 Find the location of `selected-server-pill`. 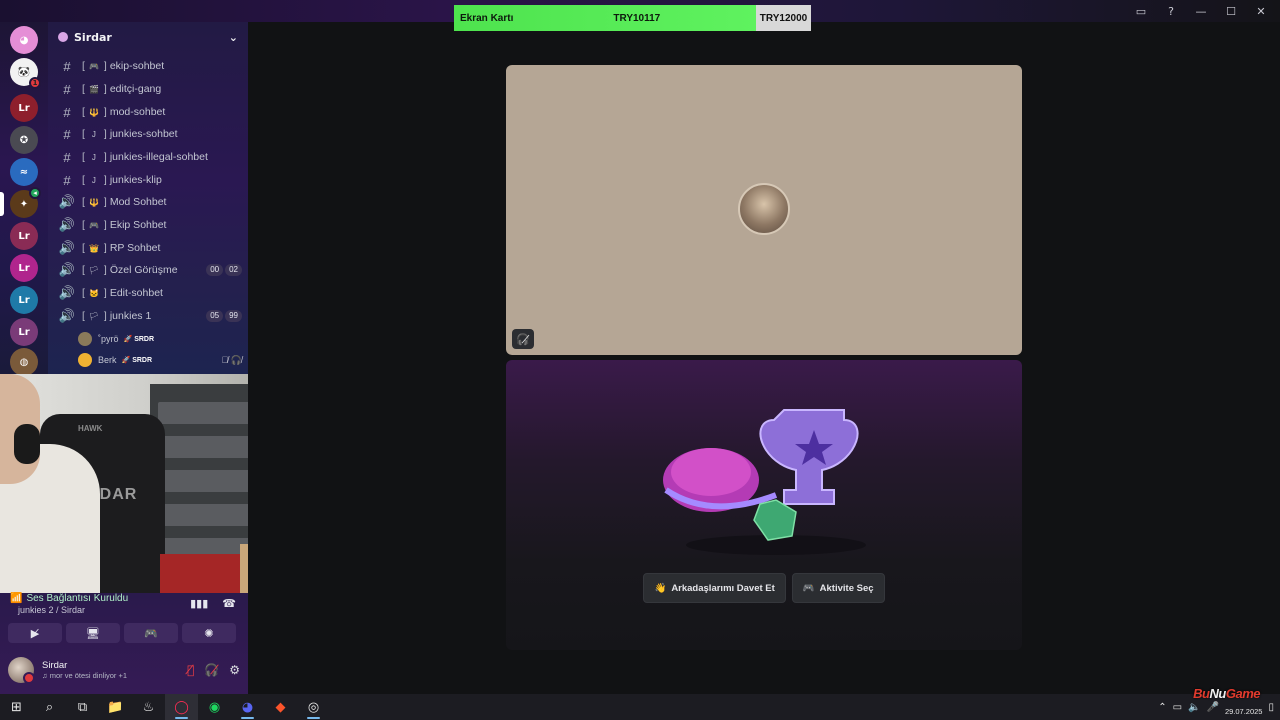

selected-server-pill is located at coordinates (2, 204).